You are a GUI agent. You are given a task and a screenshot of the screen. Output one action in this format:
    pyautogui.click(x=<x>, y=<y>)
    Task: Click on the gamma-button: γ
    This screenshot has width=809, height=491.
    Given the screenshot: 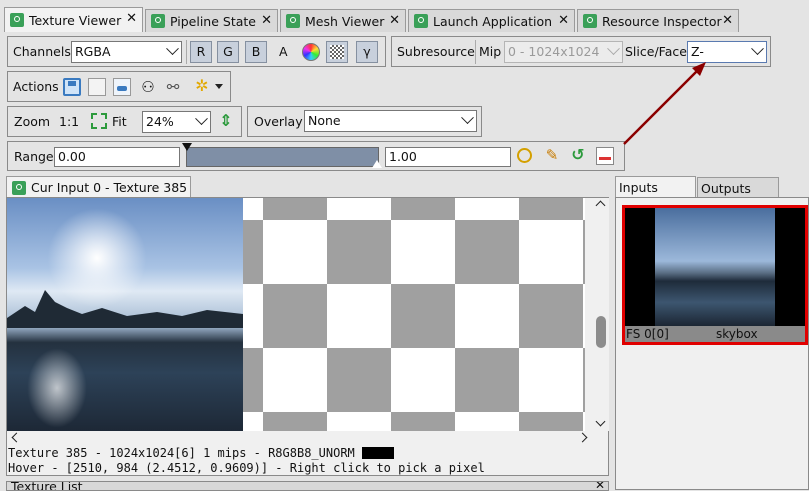 What is the action you would take?
    pyautogui.click(x=367, y=52)
    